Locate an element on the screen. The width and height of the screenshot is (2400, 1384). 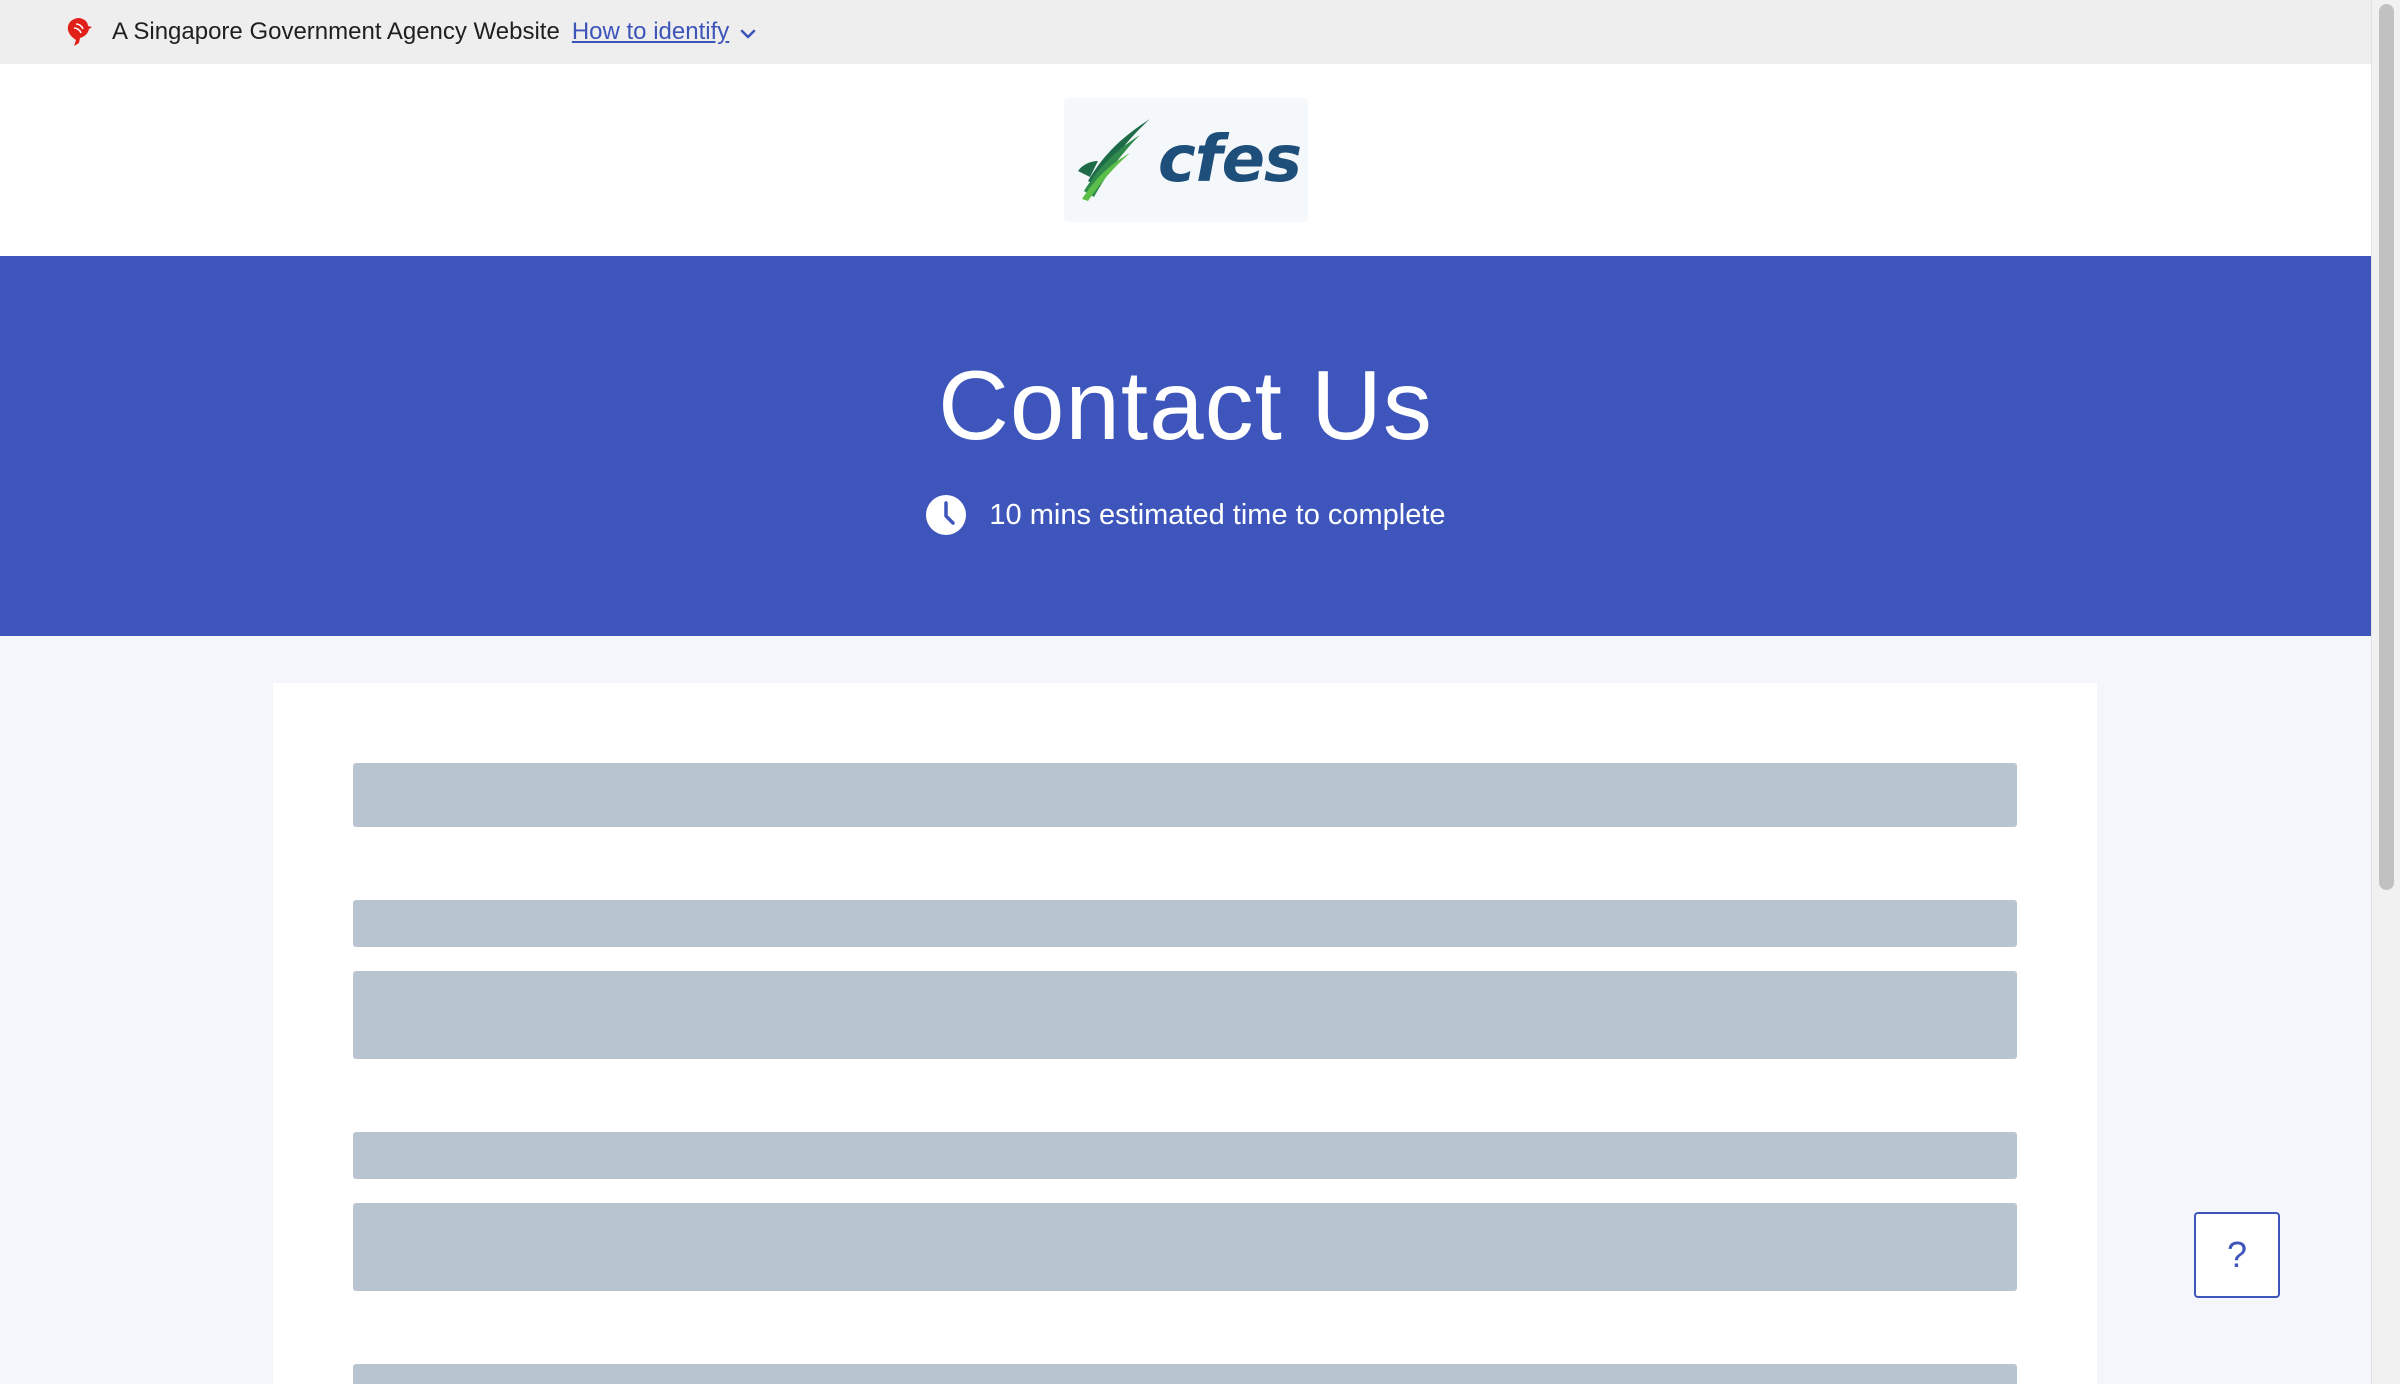
time-estimate: 10 mins estimated time to complete is located at coordinates (1185, 515).